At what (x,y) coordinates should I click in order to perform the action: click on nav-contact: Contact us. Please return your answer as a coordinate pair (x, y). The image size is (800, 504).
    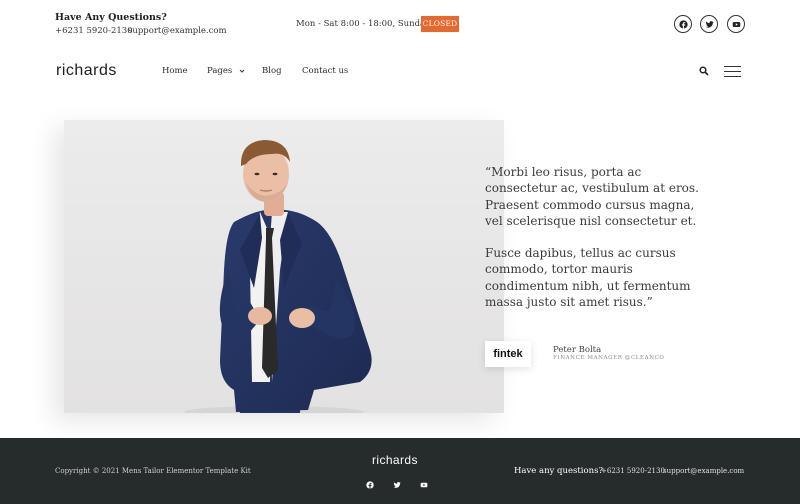
    Looking at the image, I should click on (325, 71).